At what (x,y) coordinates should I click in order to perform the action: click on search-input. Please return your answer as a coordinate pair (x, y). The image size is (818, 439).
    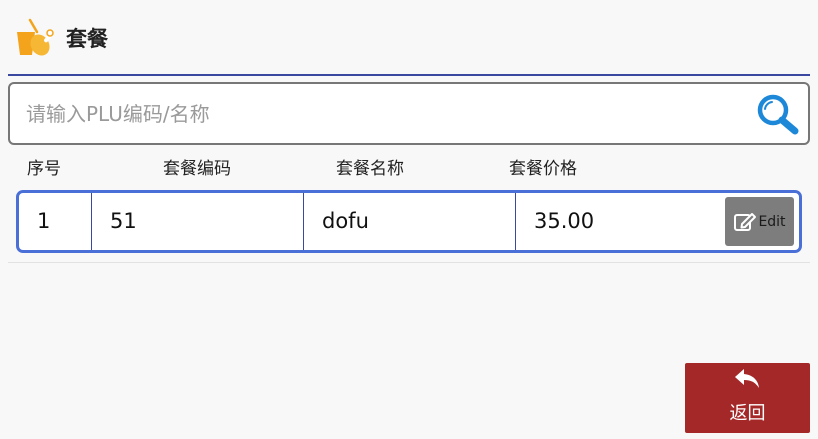
    Looking at the image, I should click on (376, 114).